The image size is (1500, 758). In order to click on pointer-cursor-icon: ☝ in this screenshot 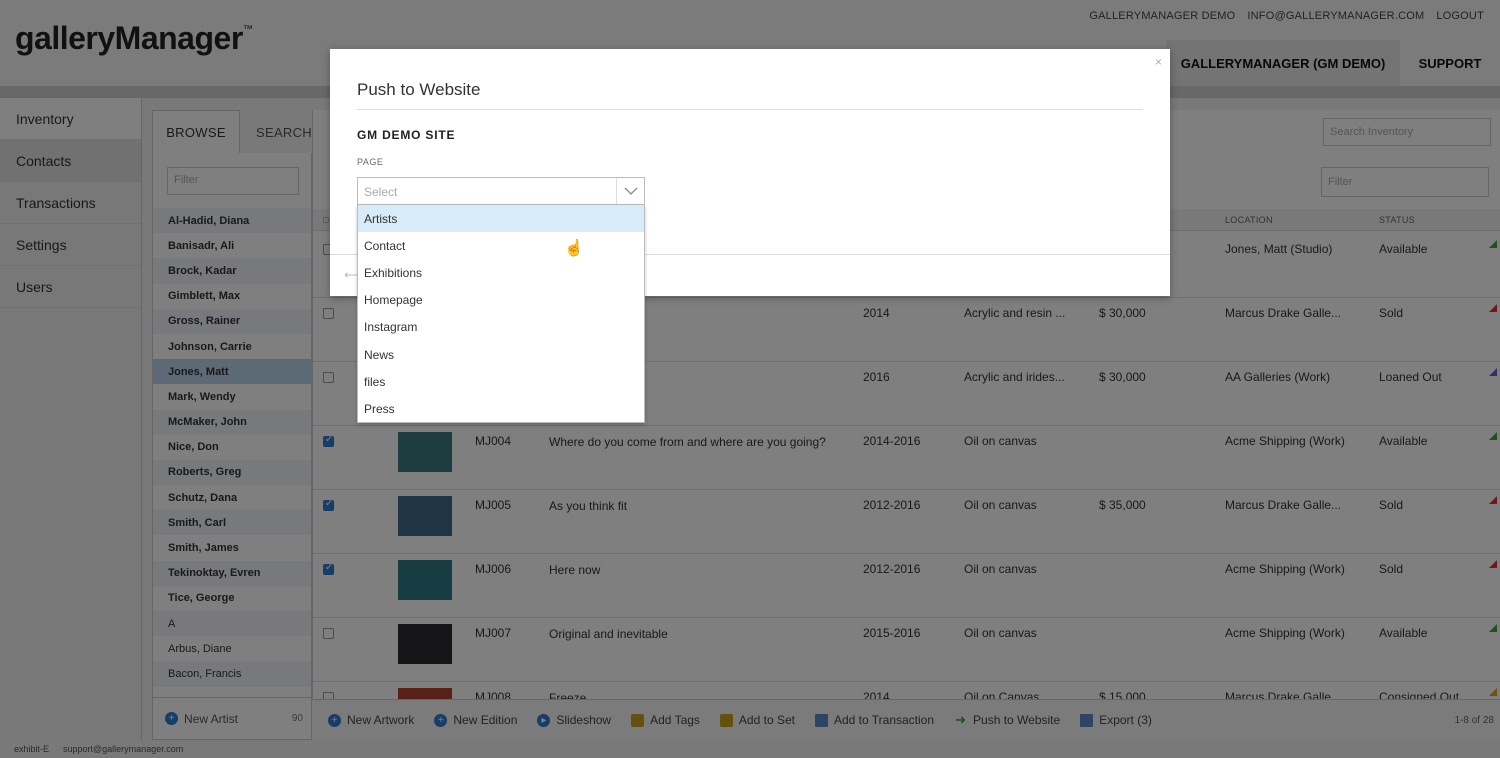, I will do `click(574, 248)`.